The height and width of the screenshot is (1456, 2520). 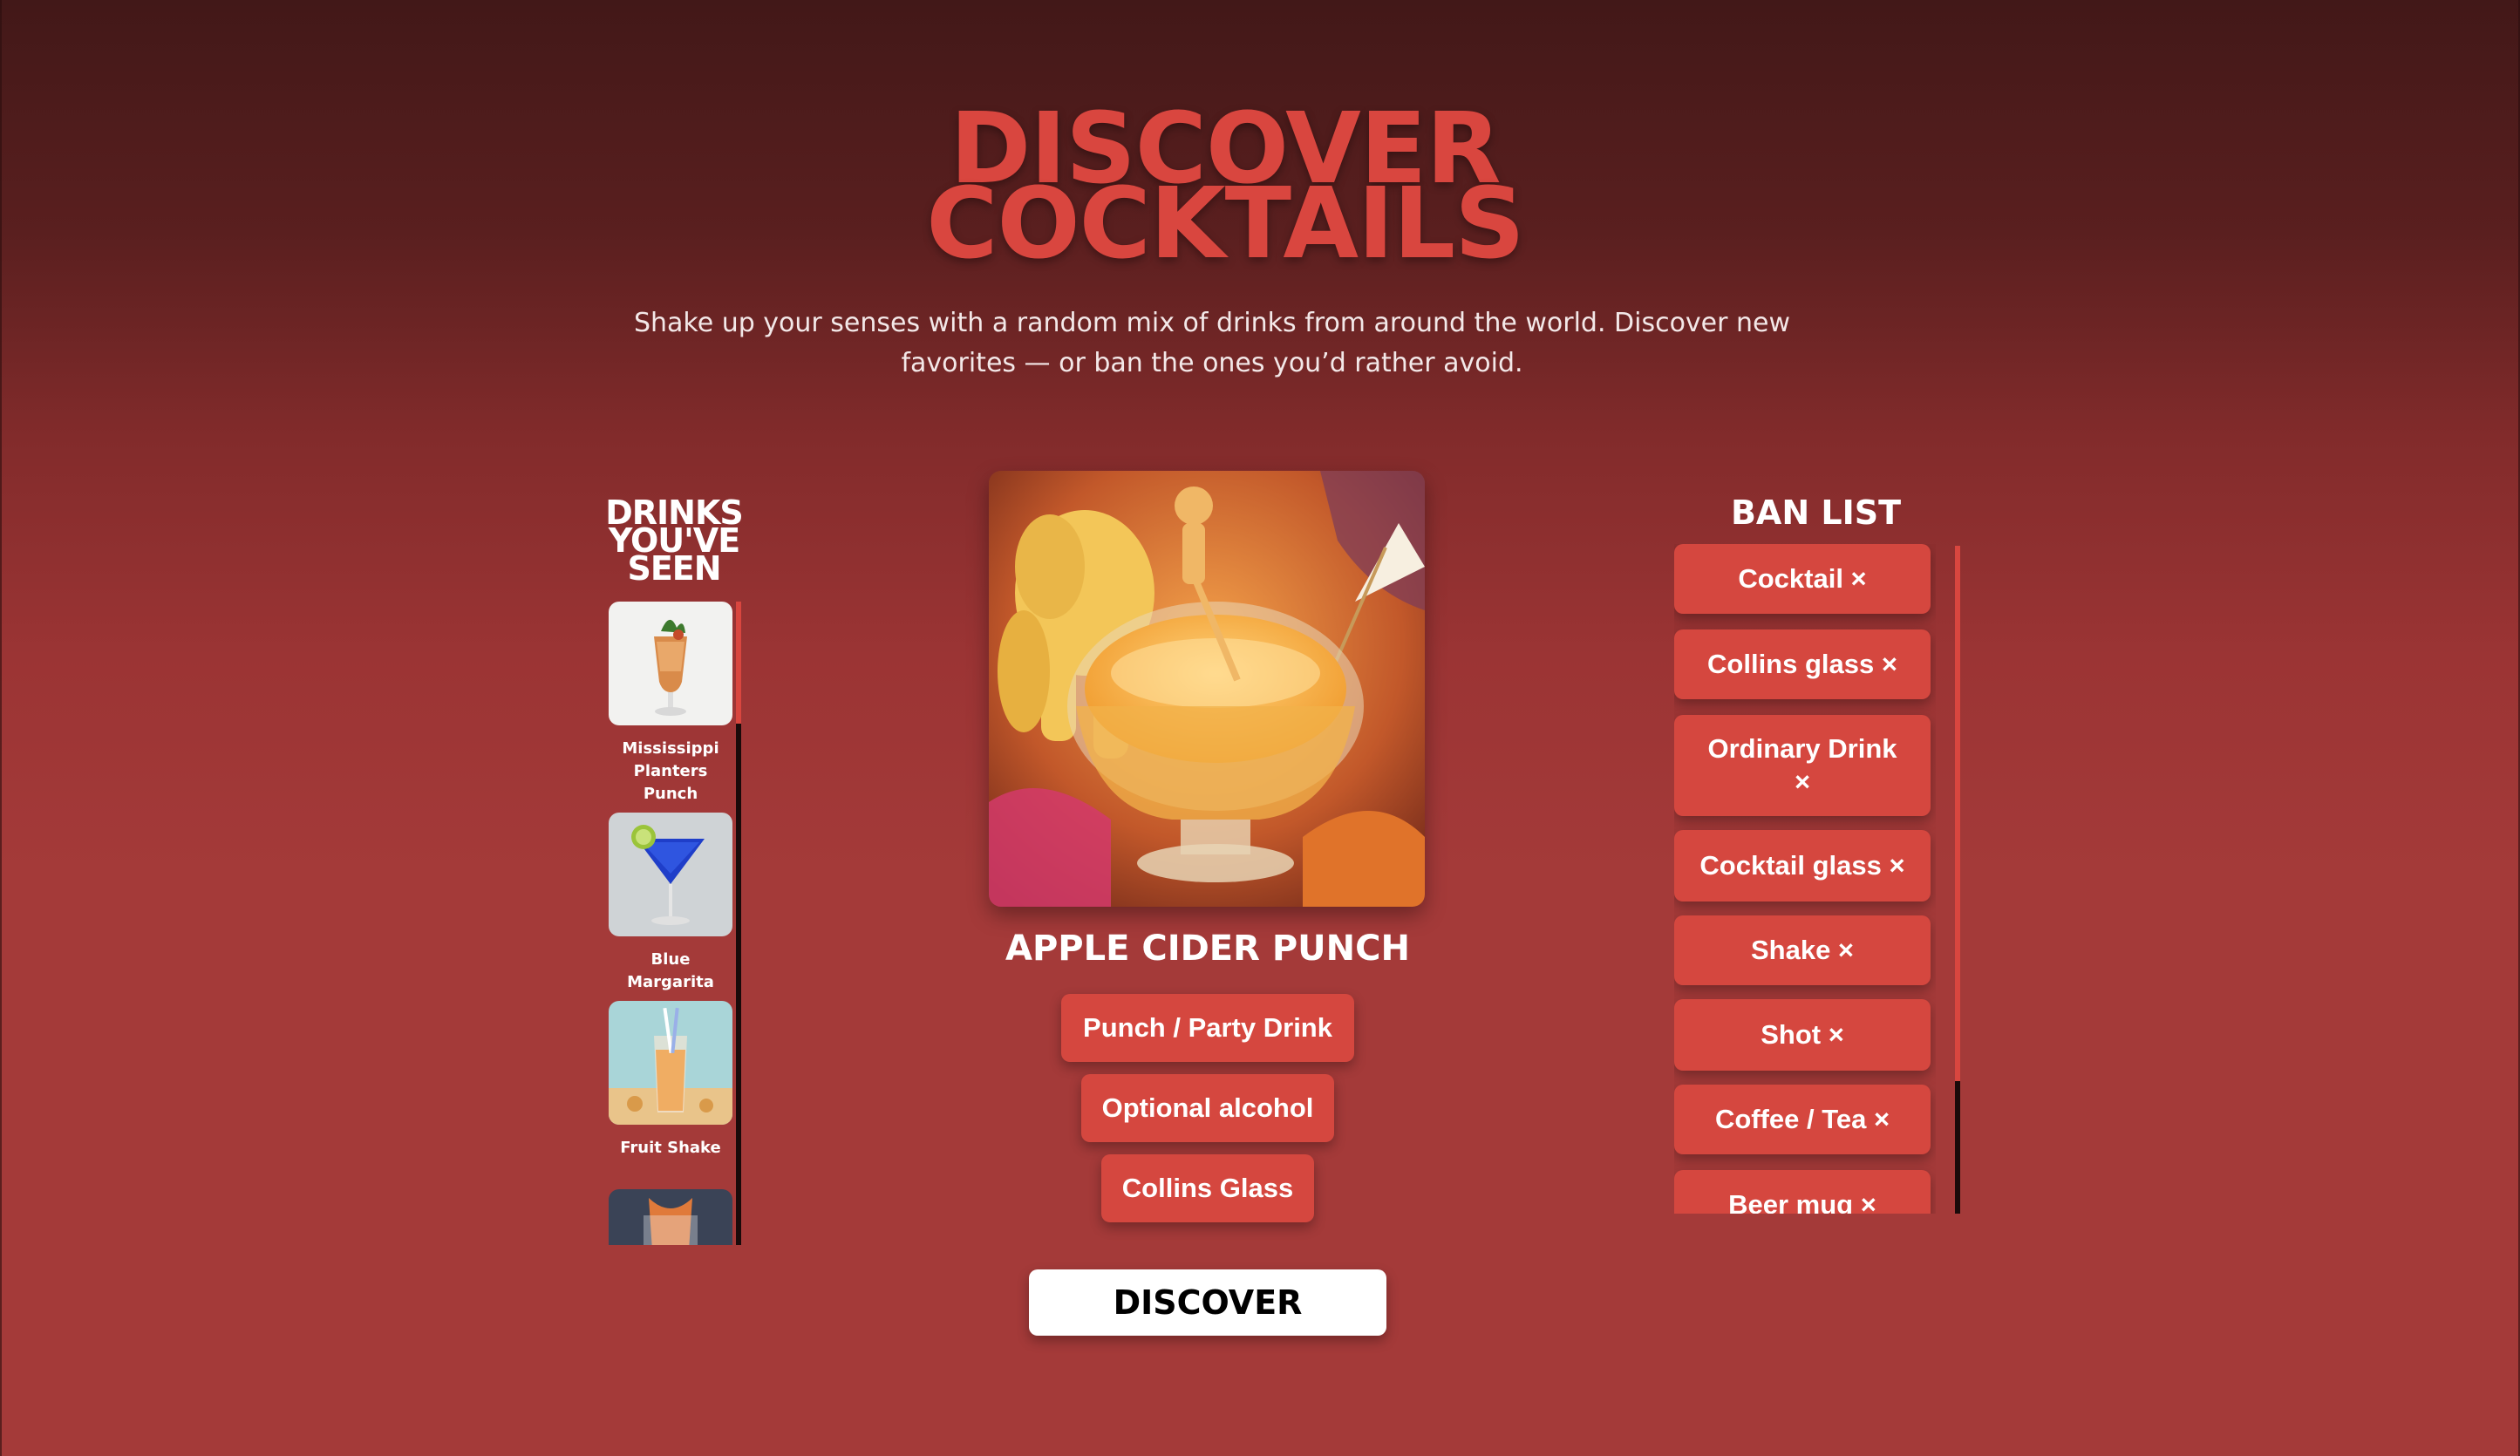 What do you see at coordinates (1816, 512) in the screenshot?
I see `ban-list-heading: BAN LIST` at bounding box center [1816, 512].